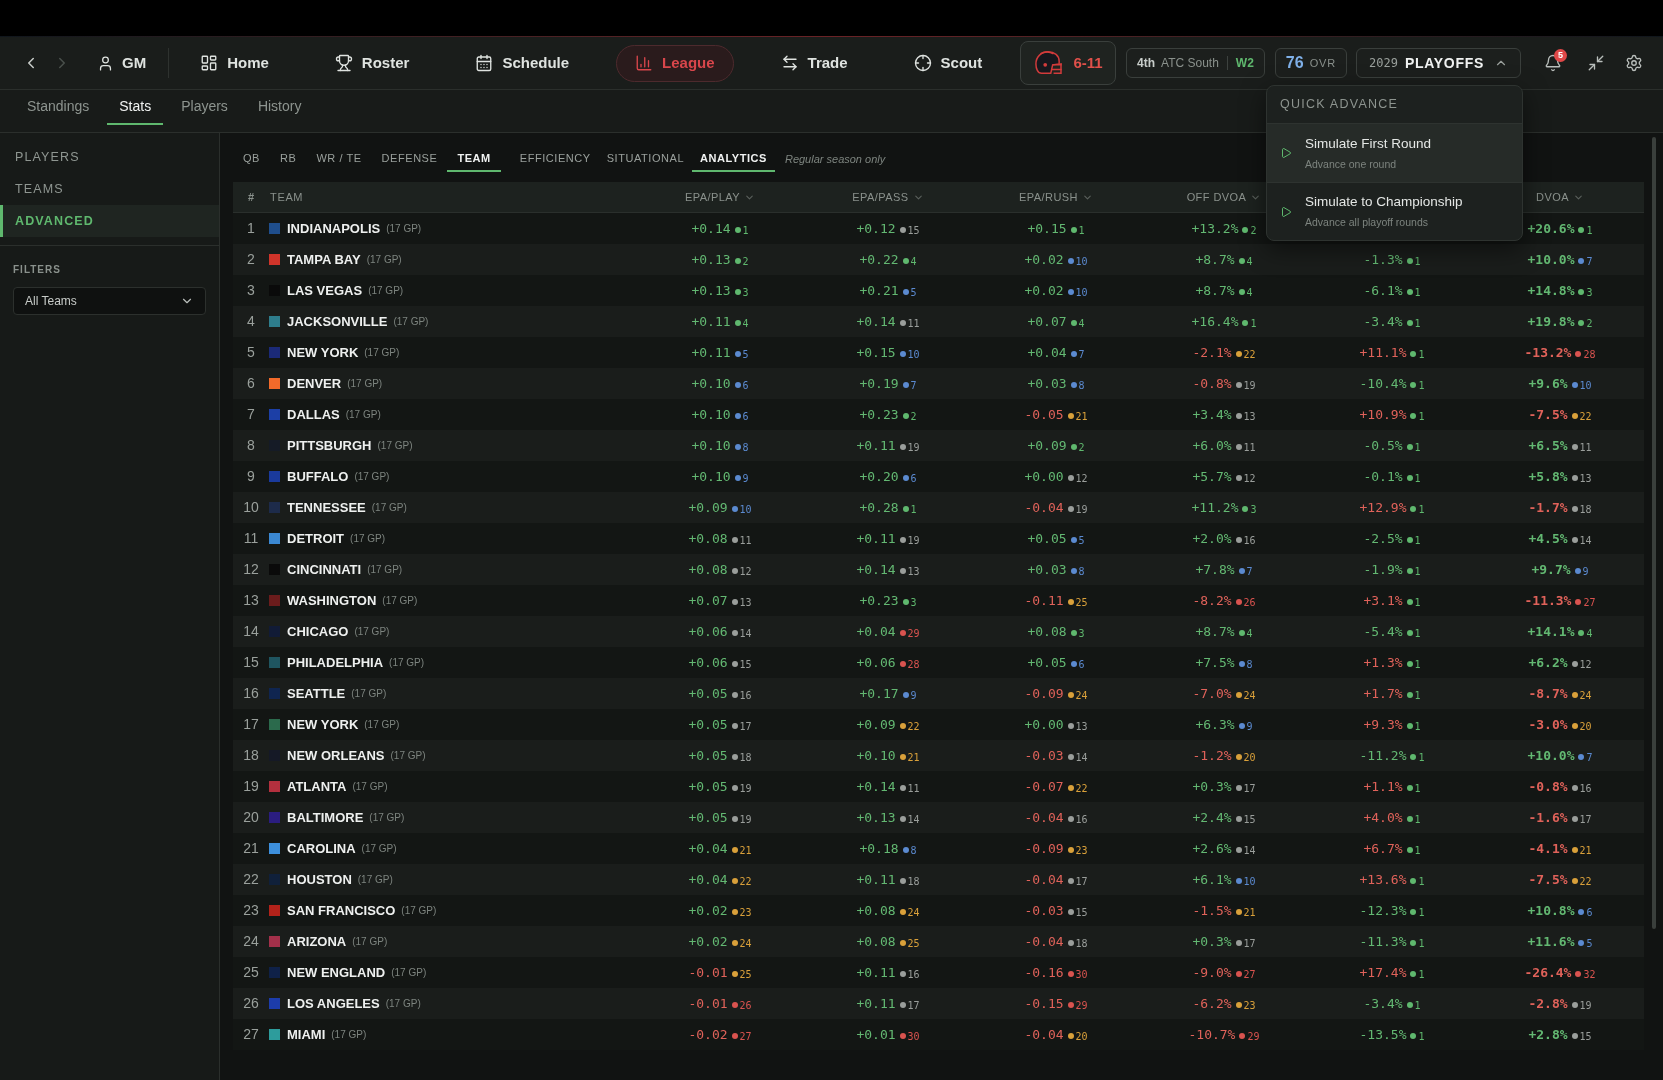 The width and height of the screenshot is (1663, 1080). Describe the element at coordinates (1048, 63) in the screenshot. I see `helmet-icon` at that location.